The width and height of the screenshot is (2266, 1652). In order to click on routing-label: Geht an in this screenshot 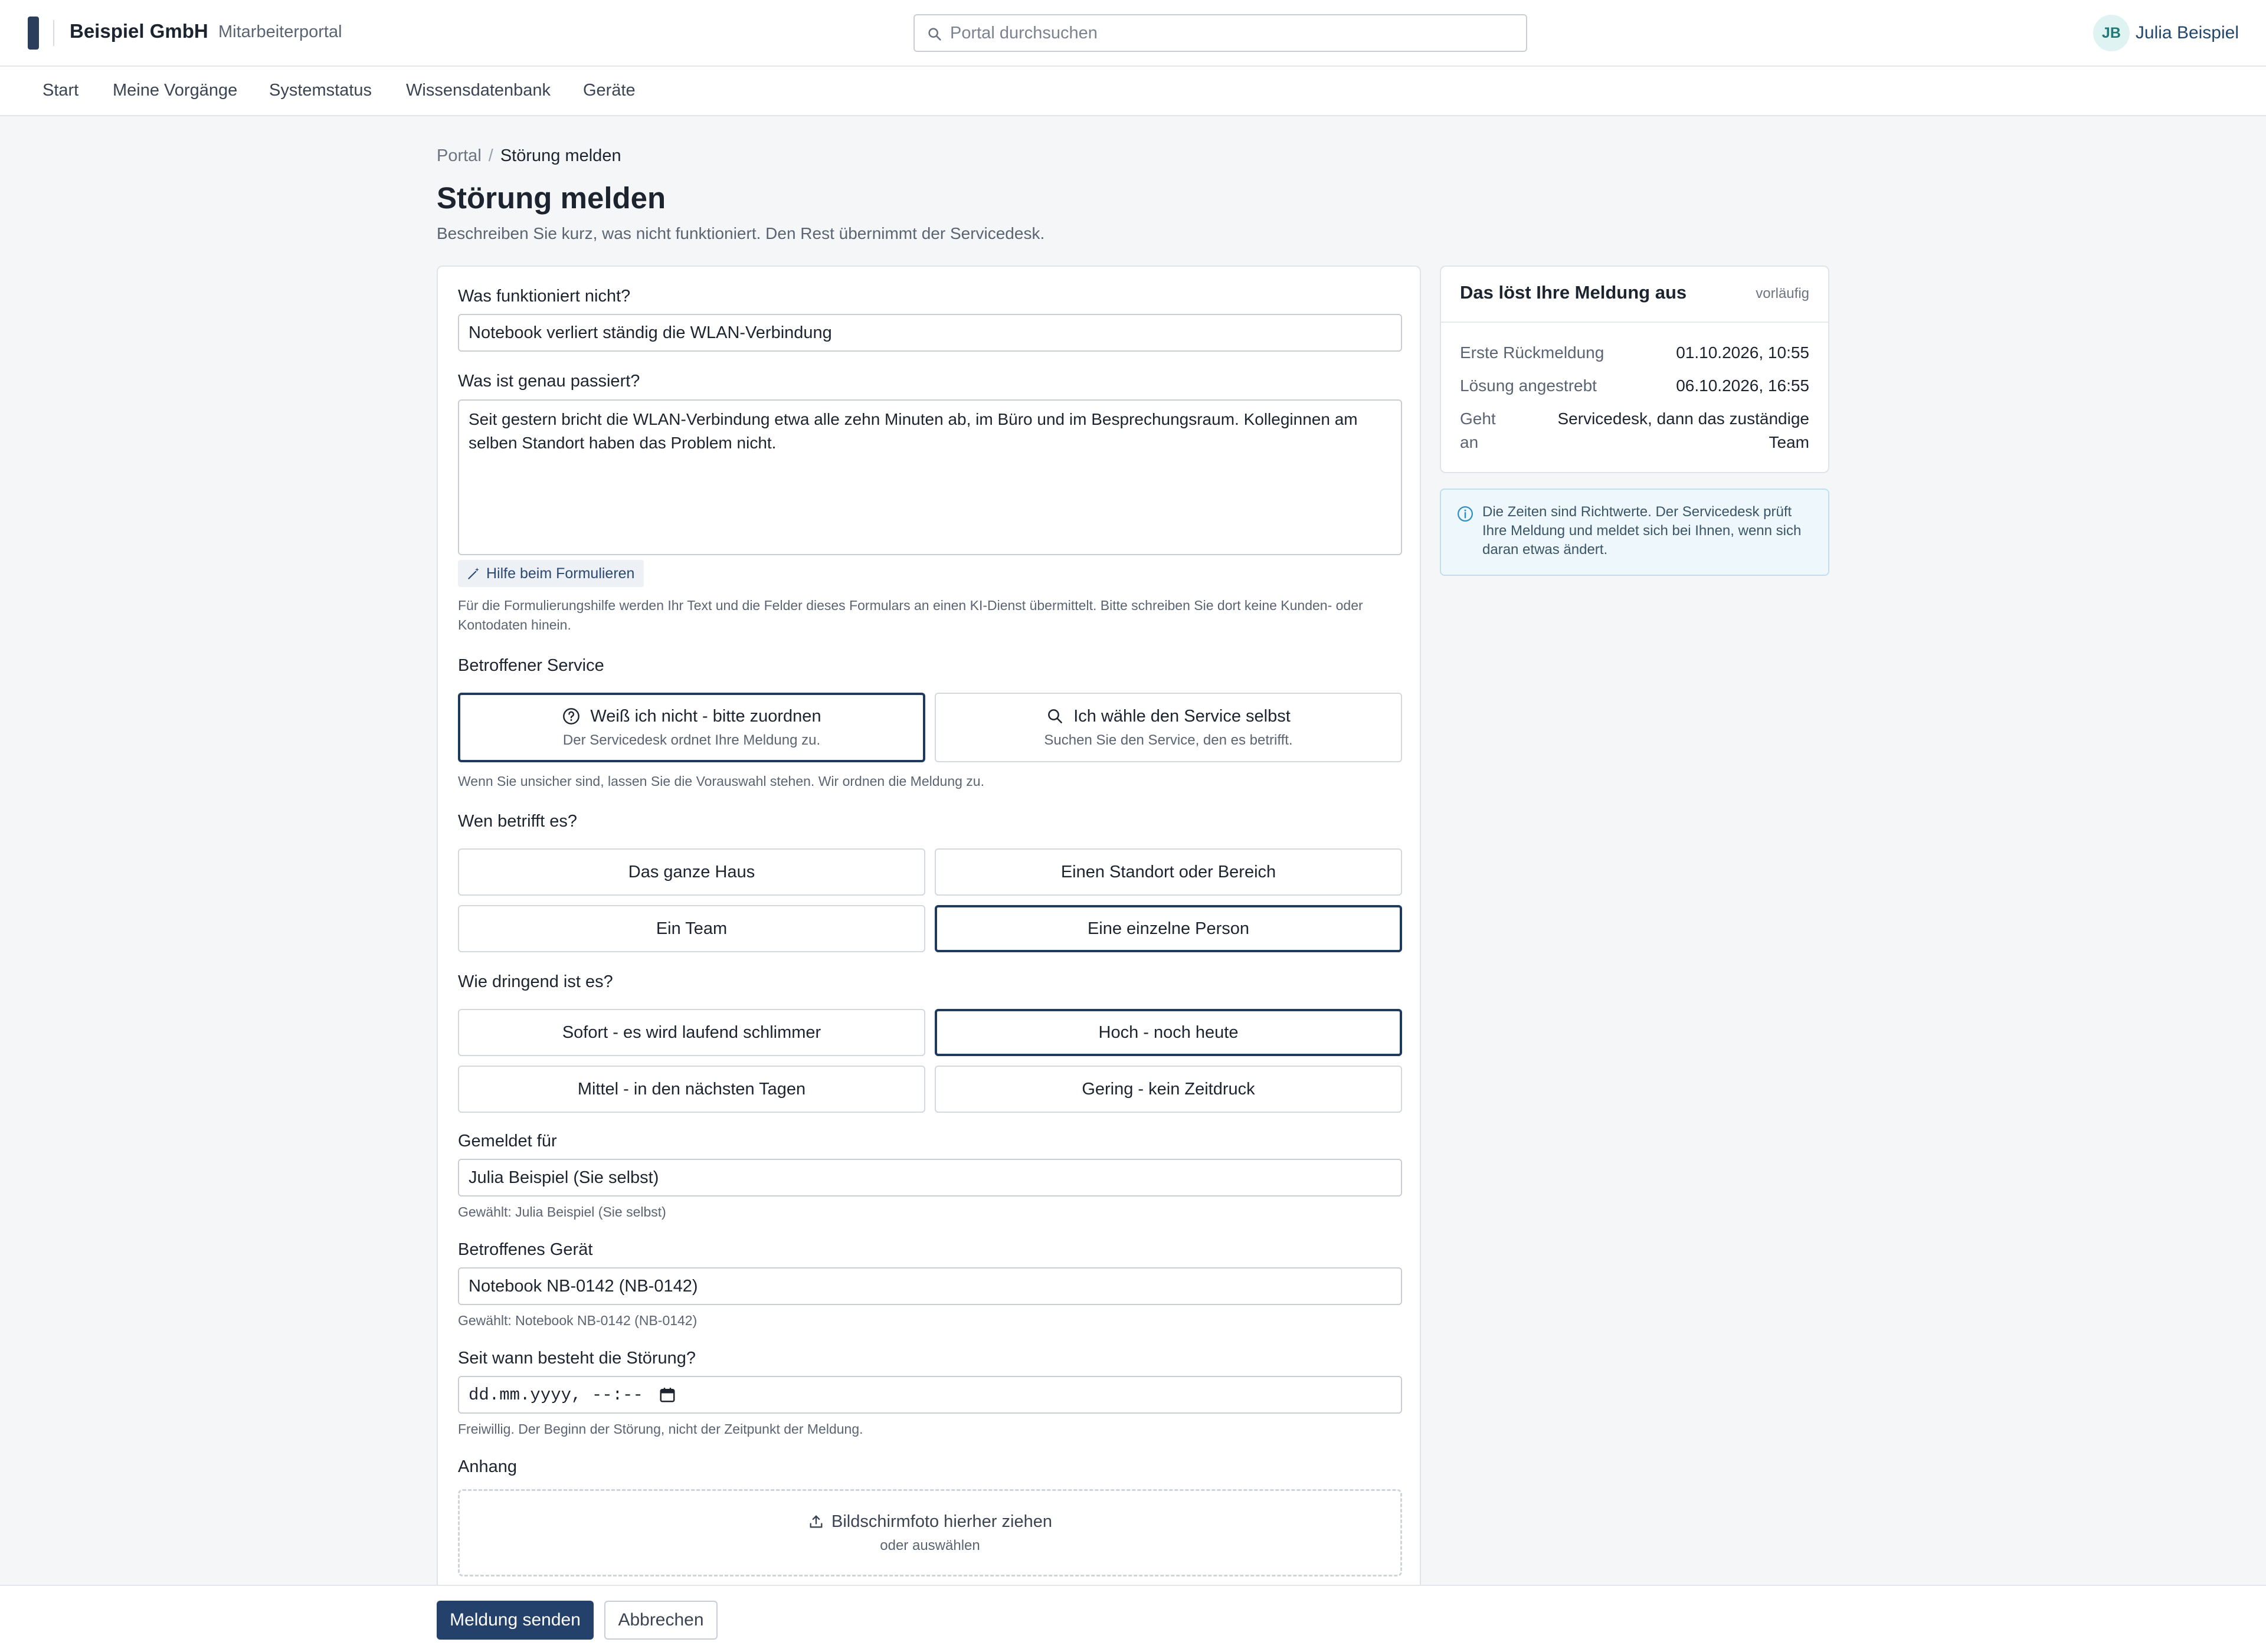, I will do `click(1478, 430)`.